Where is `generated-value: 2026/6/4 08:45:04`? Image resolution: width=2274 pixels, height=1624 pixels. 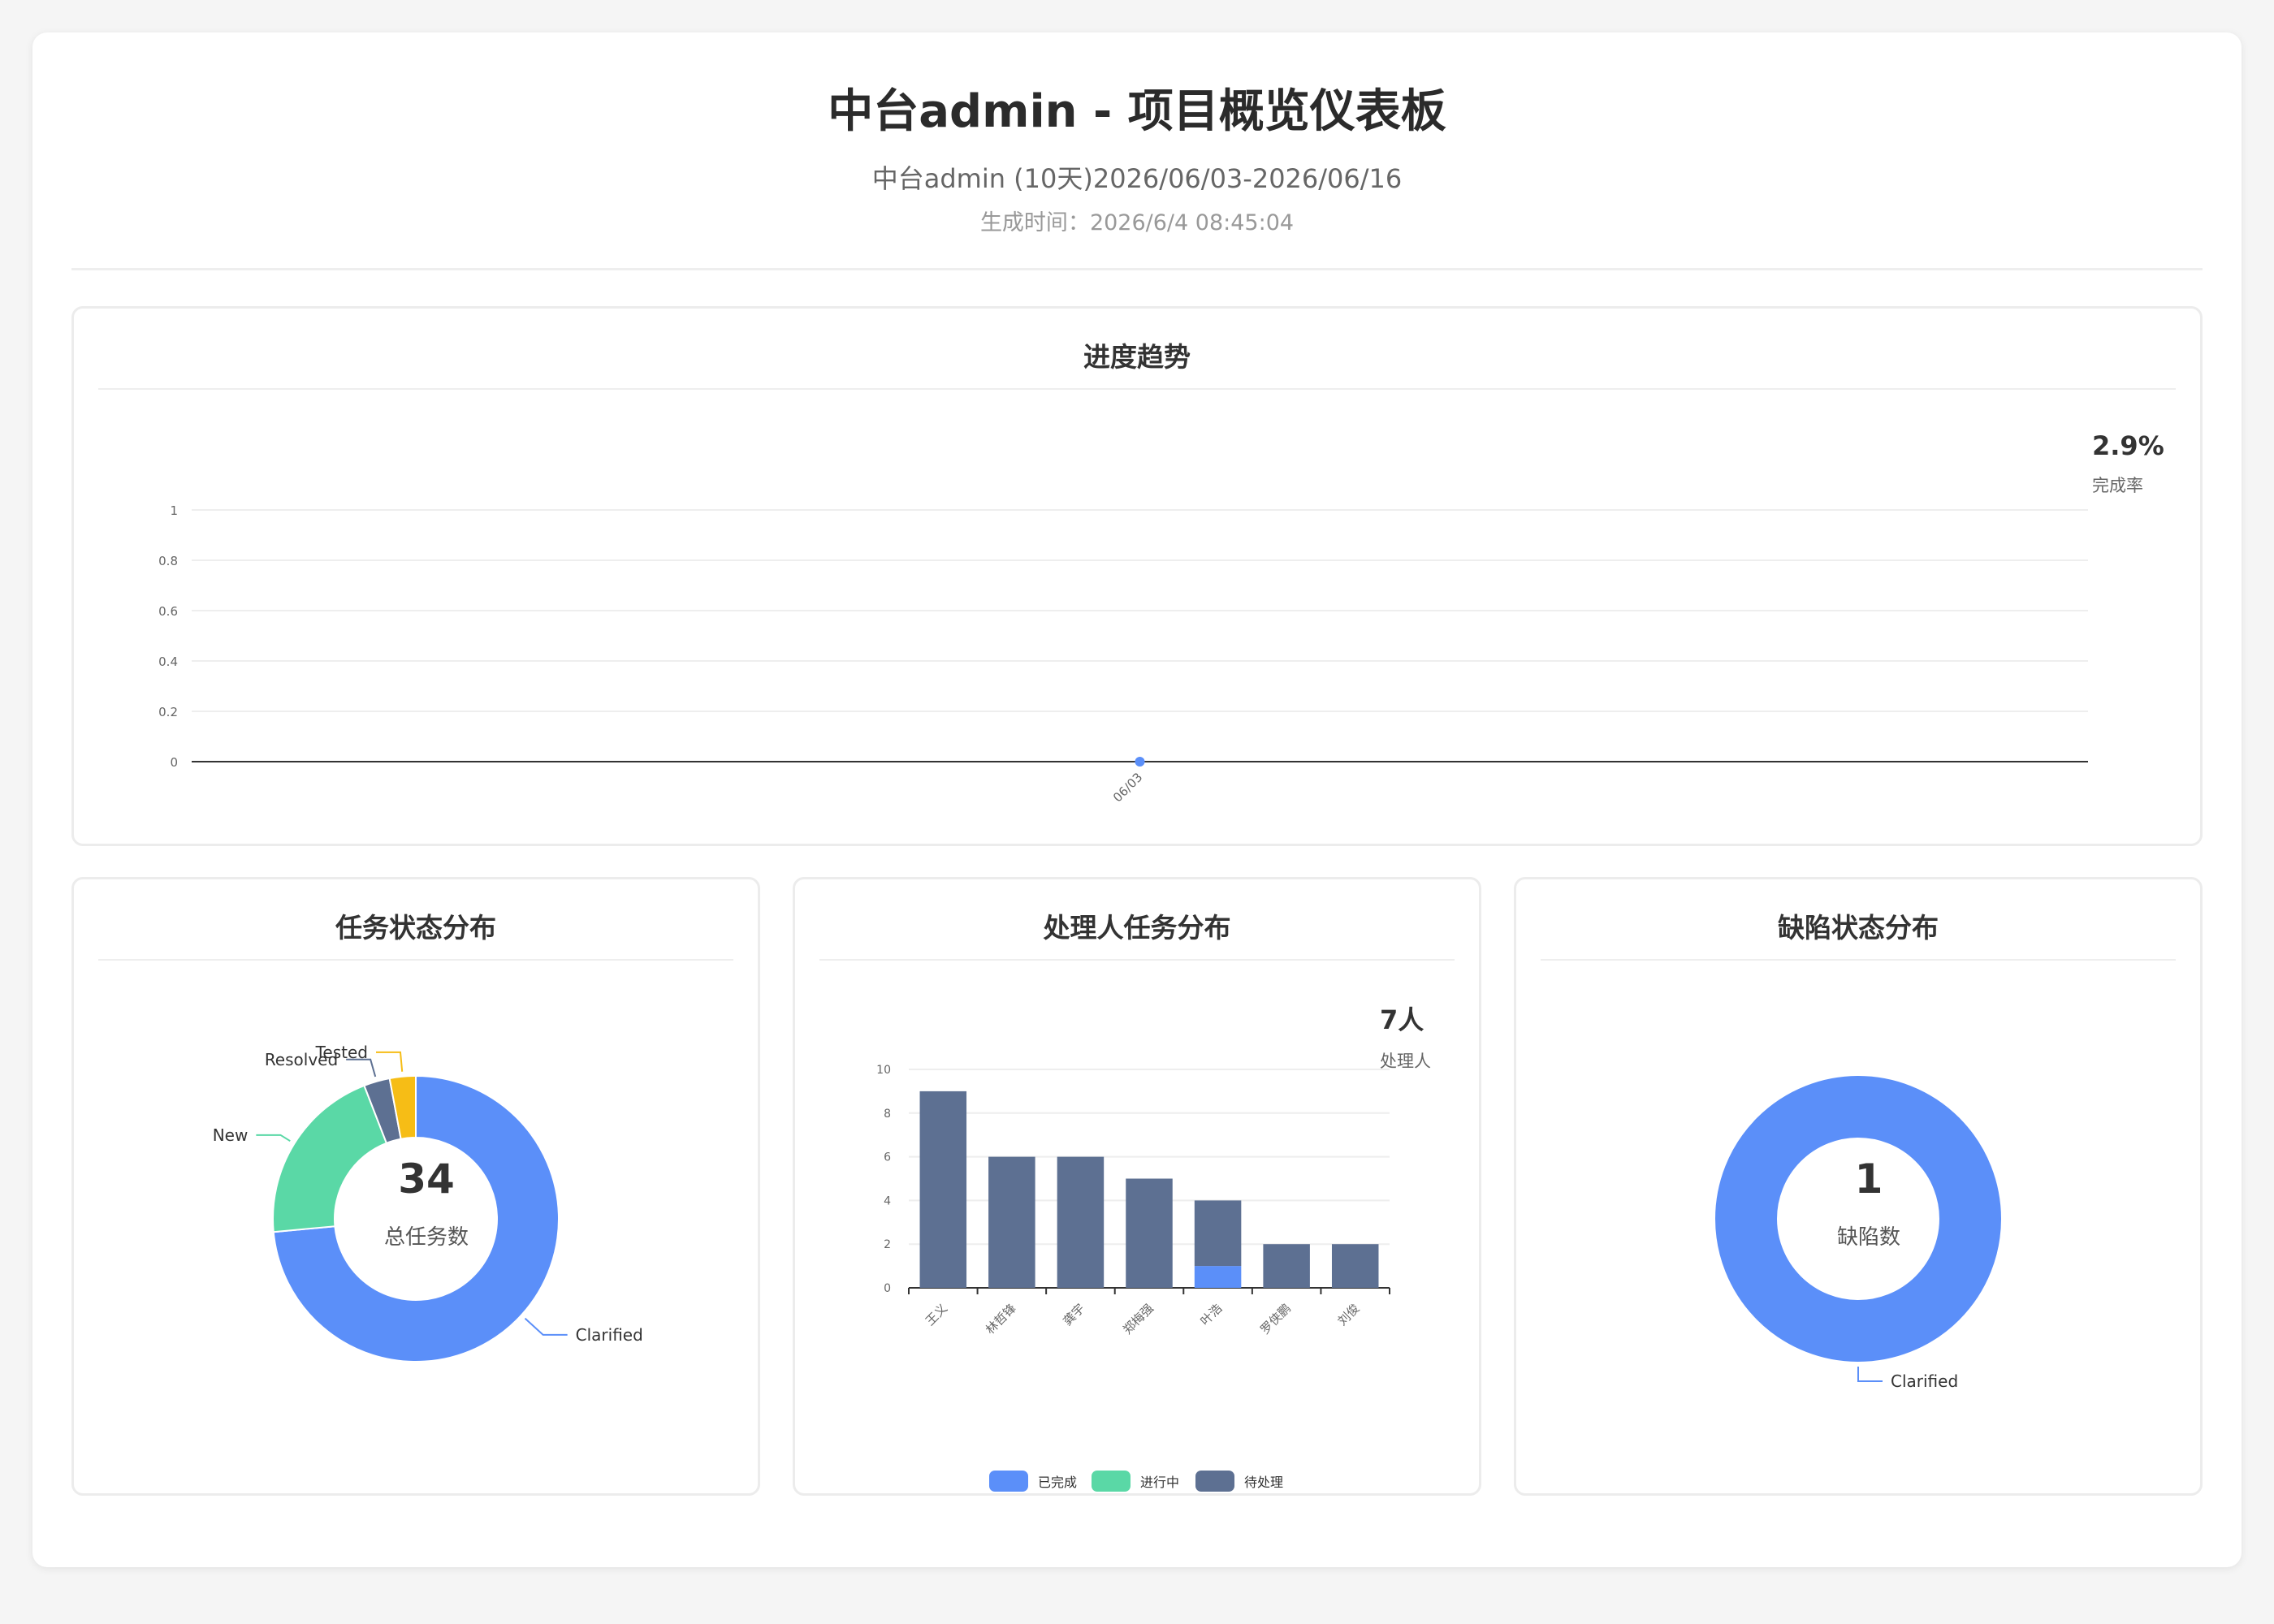
generated-value: 2026/6/4 08:45:04 is located at coordinates (1192, 223).